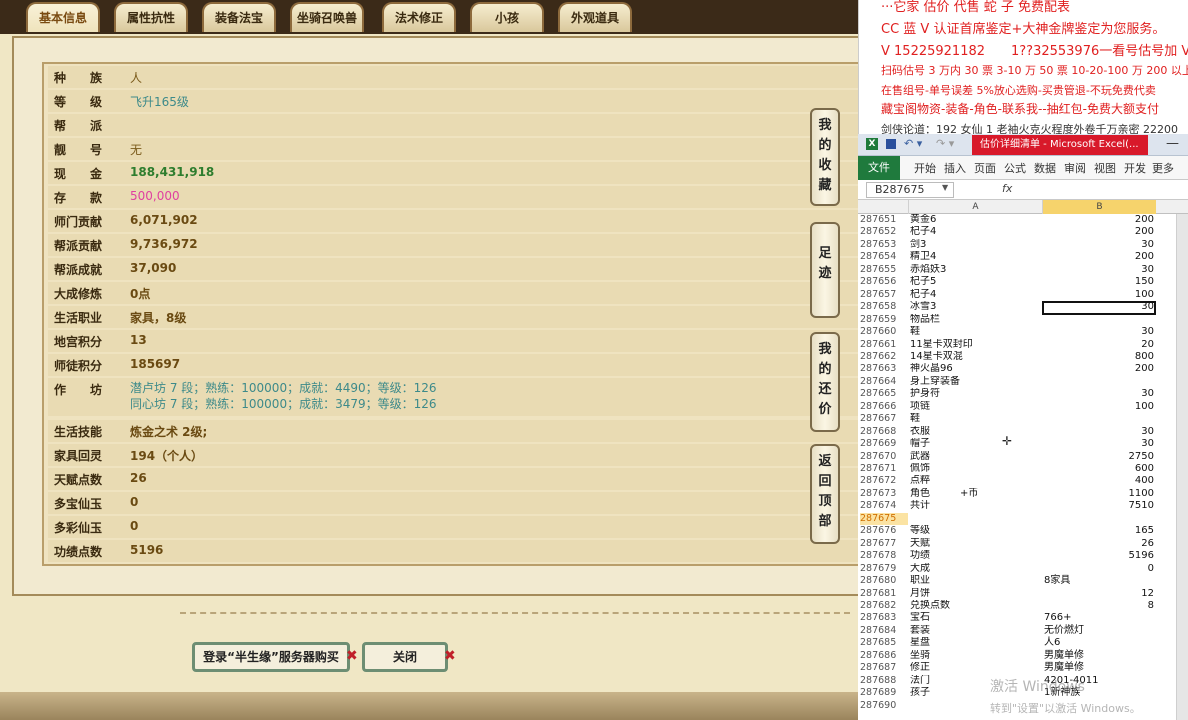  Describe the element at coordinates (1099, 569) in the screenshot. I see `cell-b: 0` at that location.